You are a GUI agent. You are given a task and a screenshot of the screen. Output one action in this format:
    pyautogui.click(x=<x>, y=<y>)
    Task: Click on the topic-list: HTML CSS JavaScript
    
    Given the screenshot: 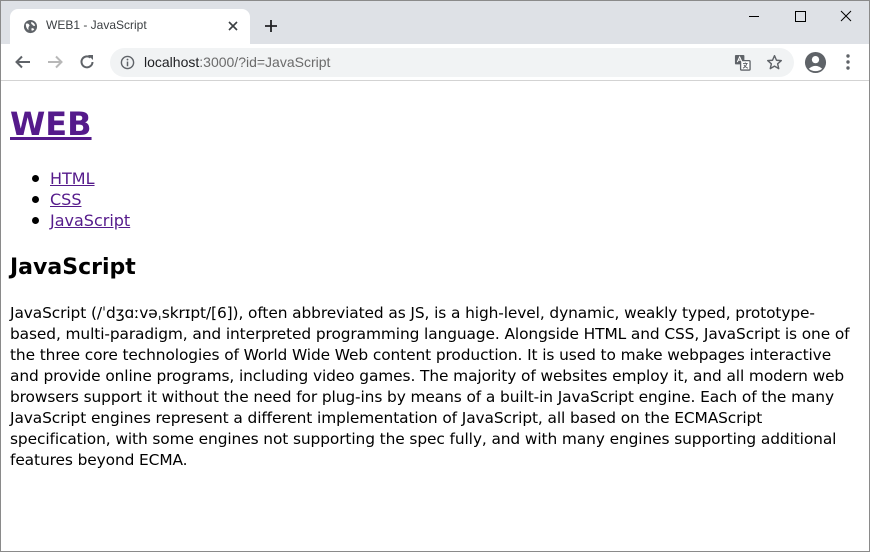 What is the action you would take?
    pyautogui.click(x=70, y=199)
    